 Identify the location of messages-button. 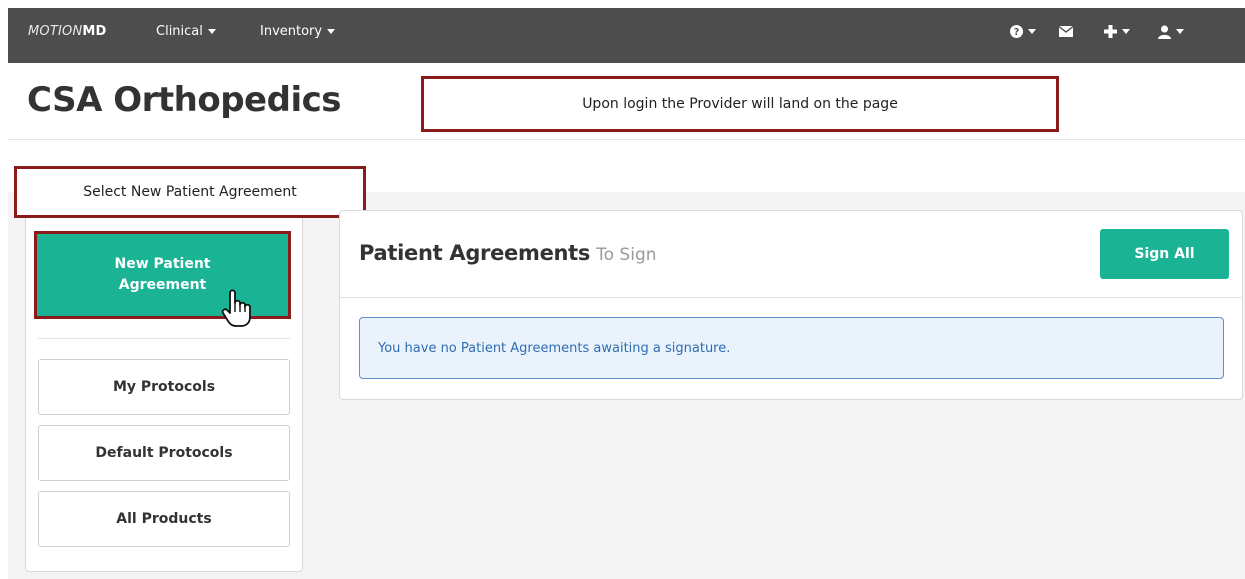
(1066, 31).